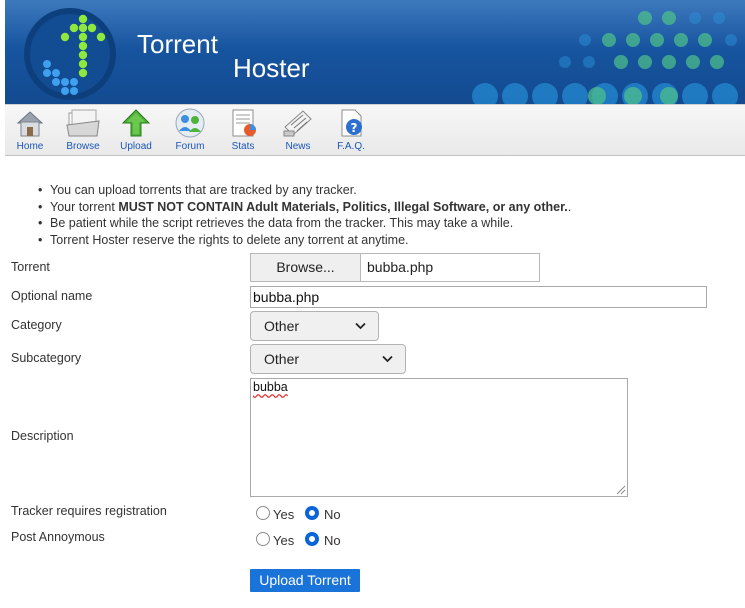  I want to click on post-anonymous-label: Post Annoymous, so click(58, 537).